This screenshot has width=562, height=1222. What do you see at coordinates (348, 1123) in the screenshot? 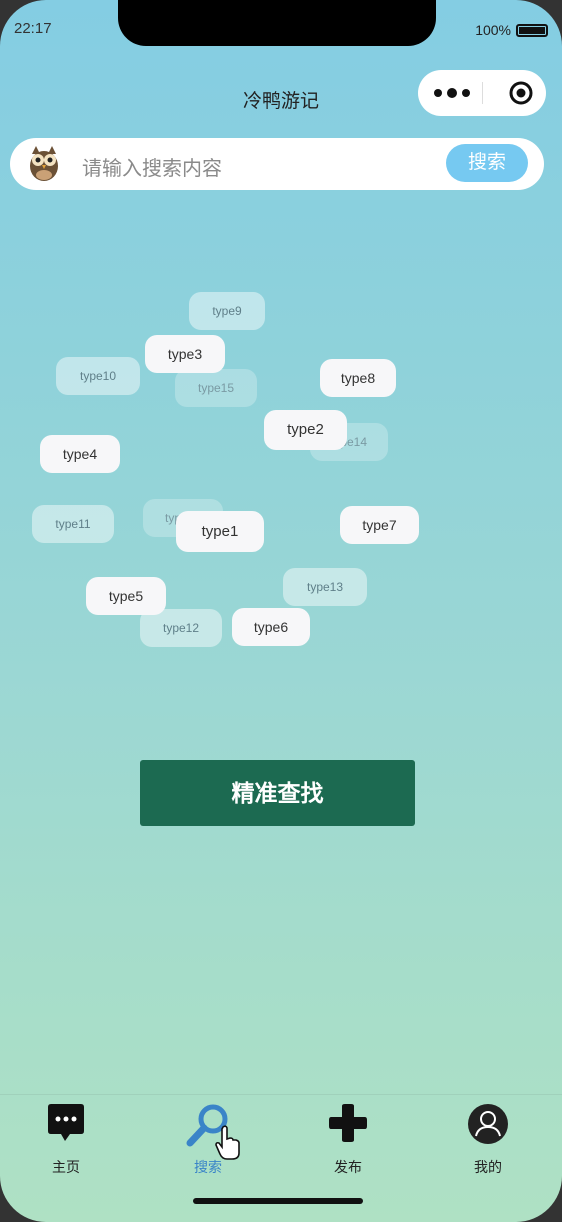
I see `plus-icon` at bounding box center [348, 1123].